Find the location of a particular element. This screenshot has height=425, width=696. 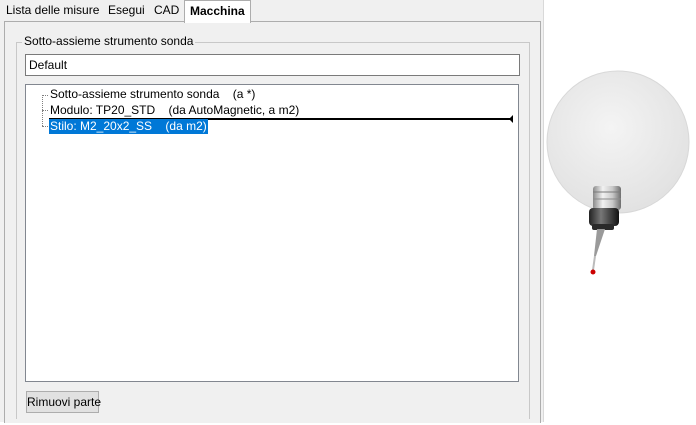

tree-item-subassembly: Sotto-assieme strumento sonda (a *) is located at coordinates (152, 94).